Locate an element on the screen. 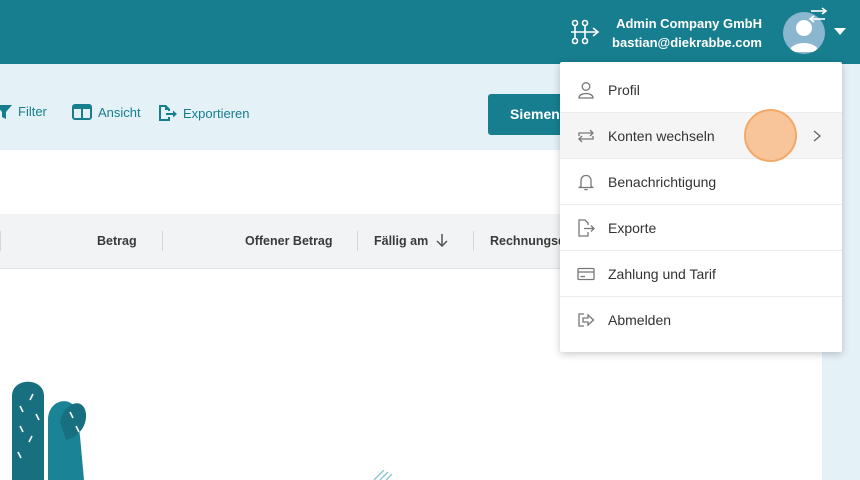  filter-button: Filter is located at coordinates (23, 111).